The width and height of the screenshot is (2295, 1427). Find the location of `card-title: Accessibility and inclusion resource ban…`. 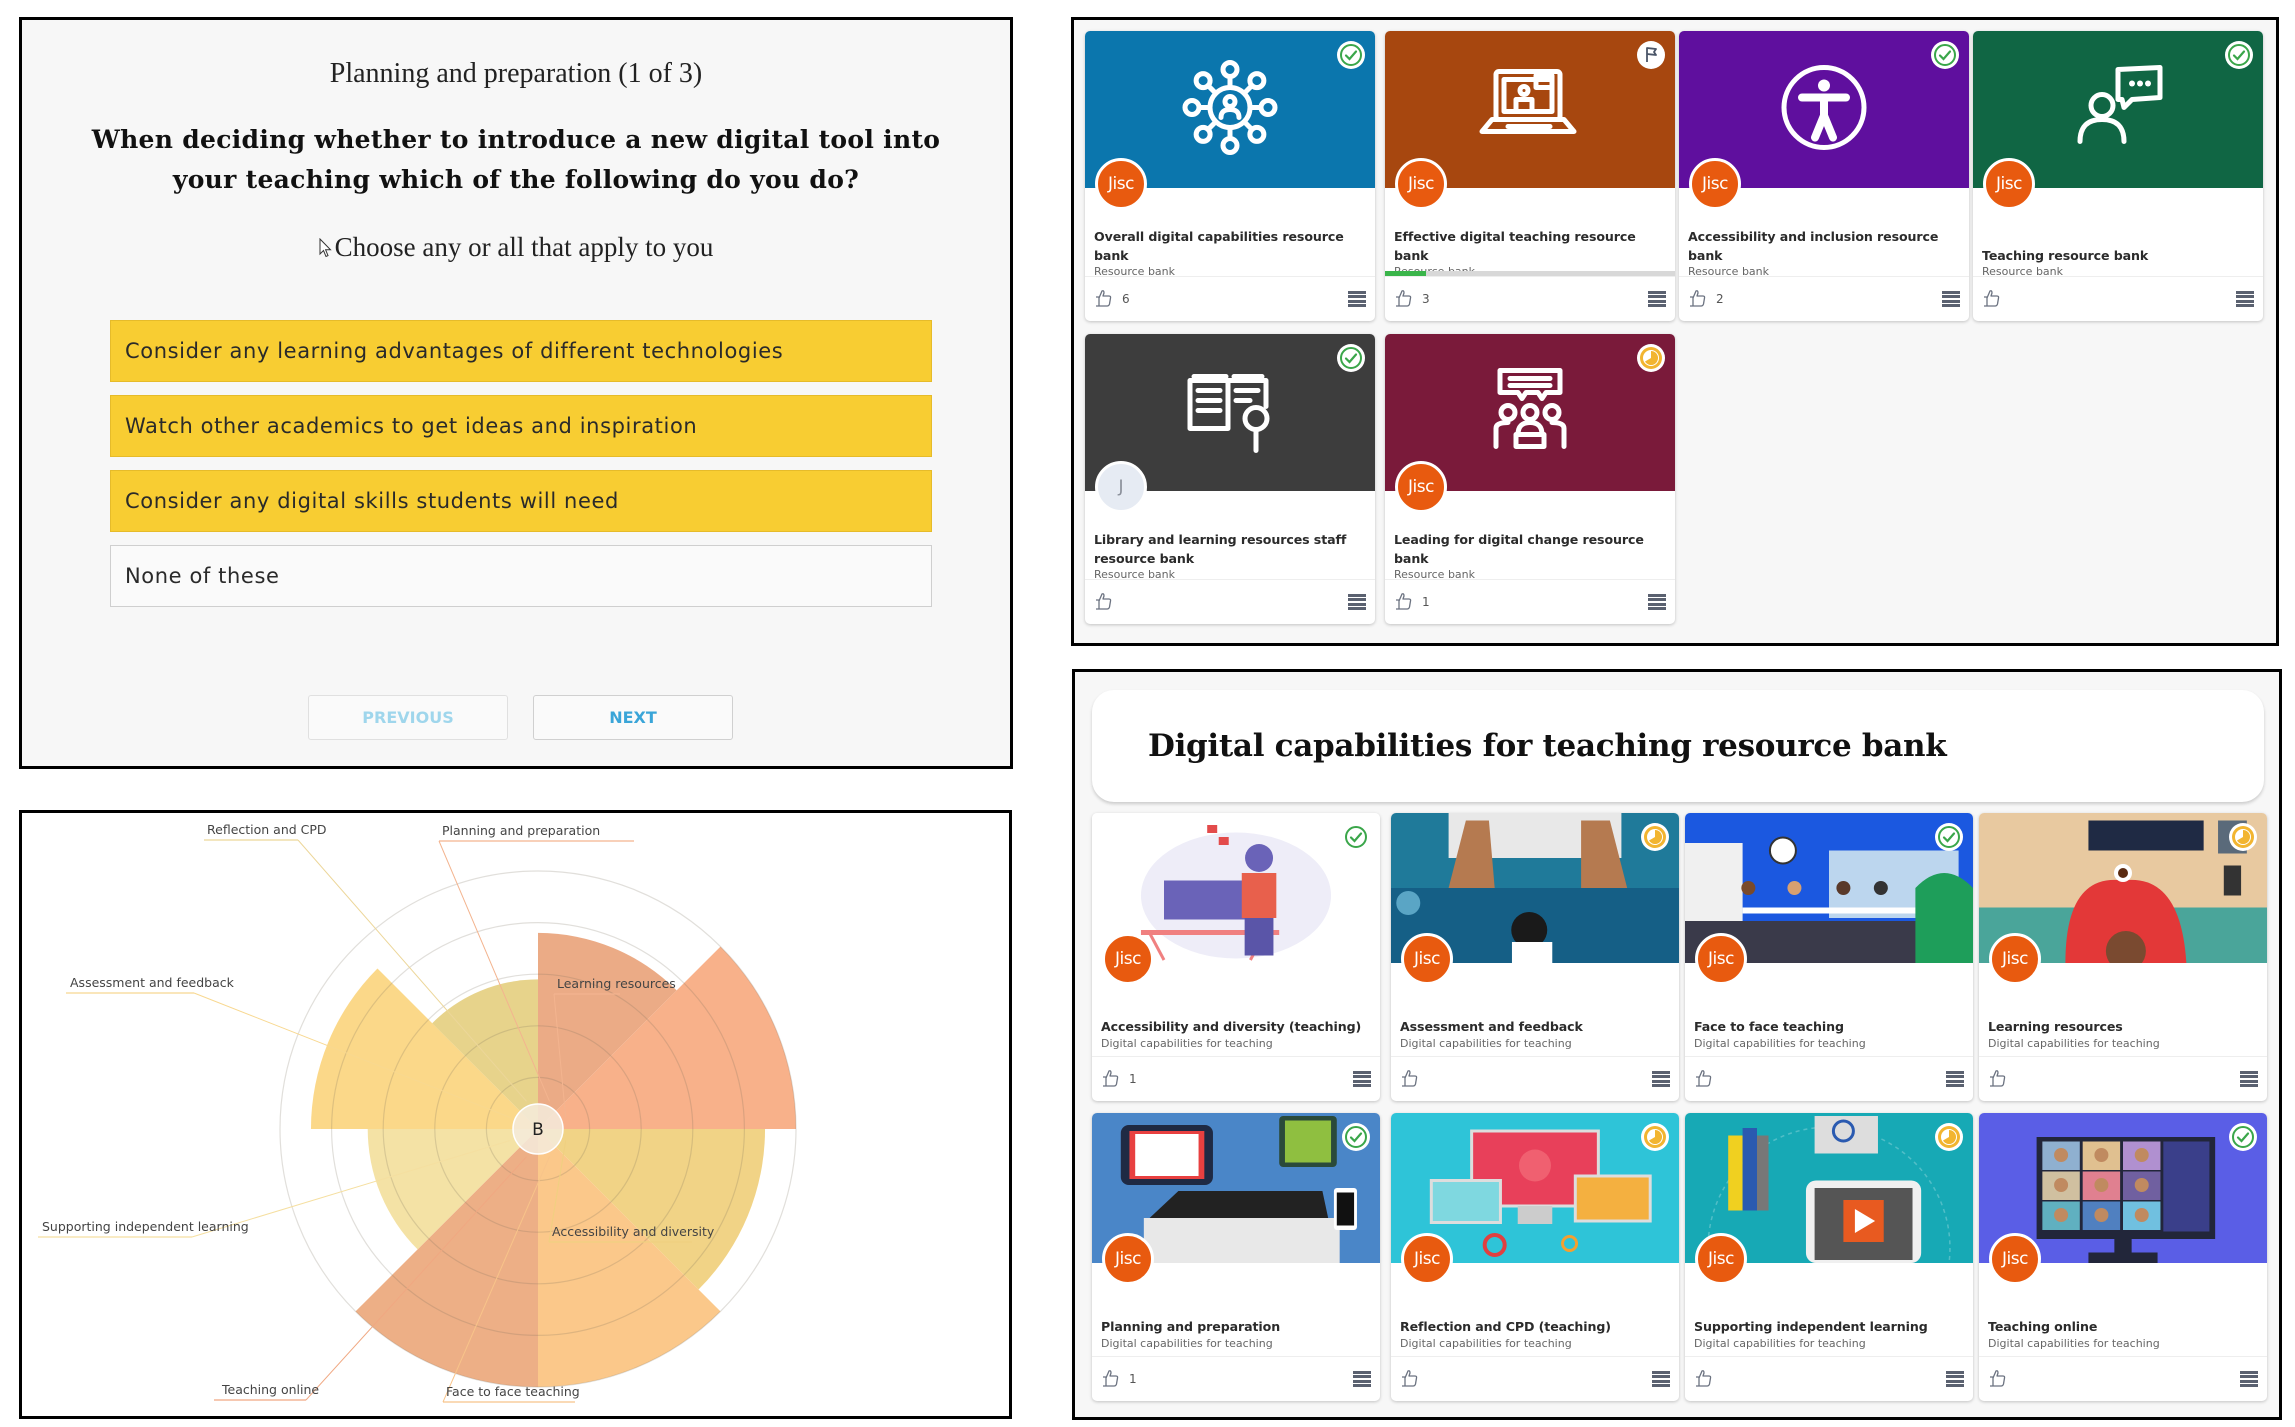

card-title: Accessibility and inclusion resource ban… is located at coordinates (1823, 246).